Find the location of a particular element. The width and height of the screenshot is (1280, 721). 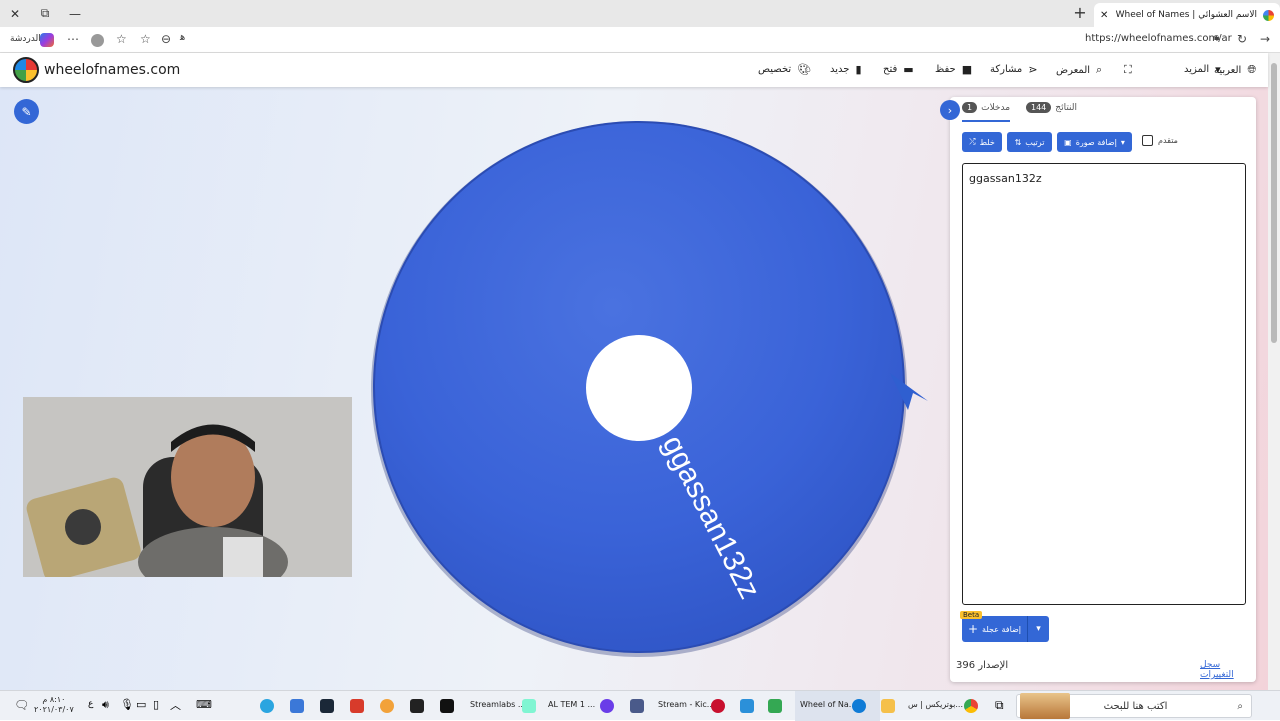

tab-results: النتائج 144 is located at coordinates (1051, 107).